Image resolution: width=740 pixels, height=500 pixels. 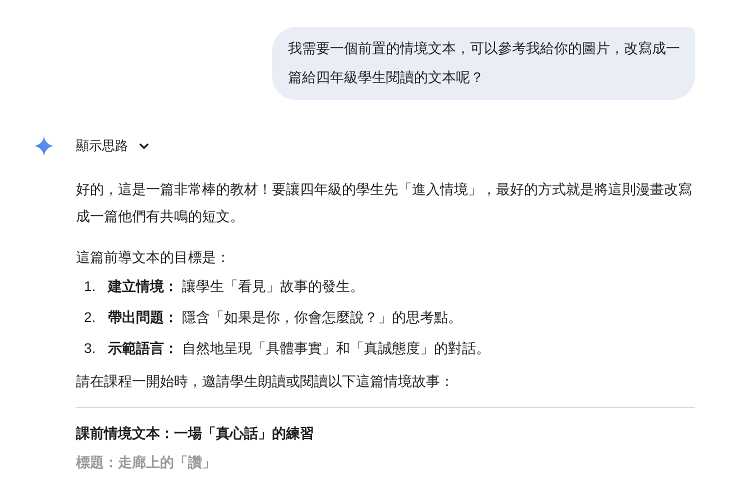 What do you see at coordinates (90, 348) in the screenshot?
I see `list-number: 3.` at bounding box center [90, 348].